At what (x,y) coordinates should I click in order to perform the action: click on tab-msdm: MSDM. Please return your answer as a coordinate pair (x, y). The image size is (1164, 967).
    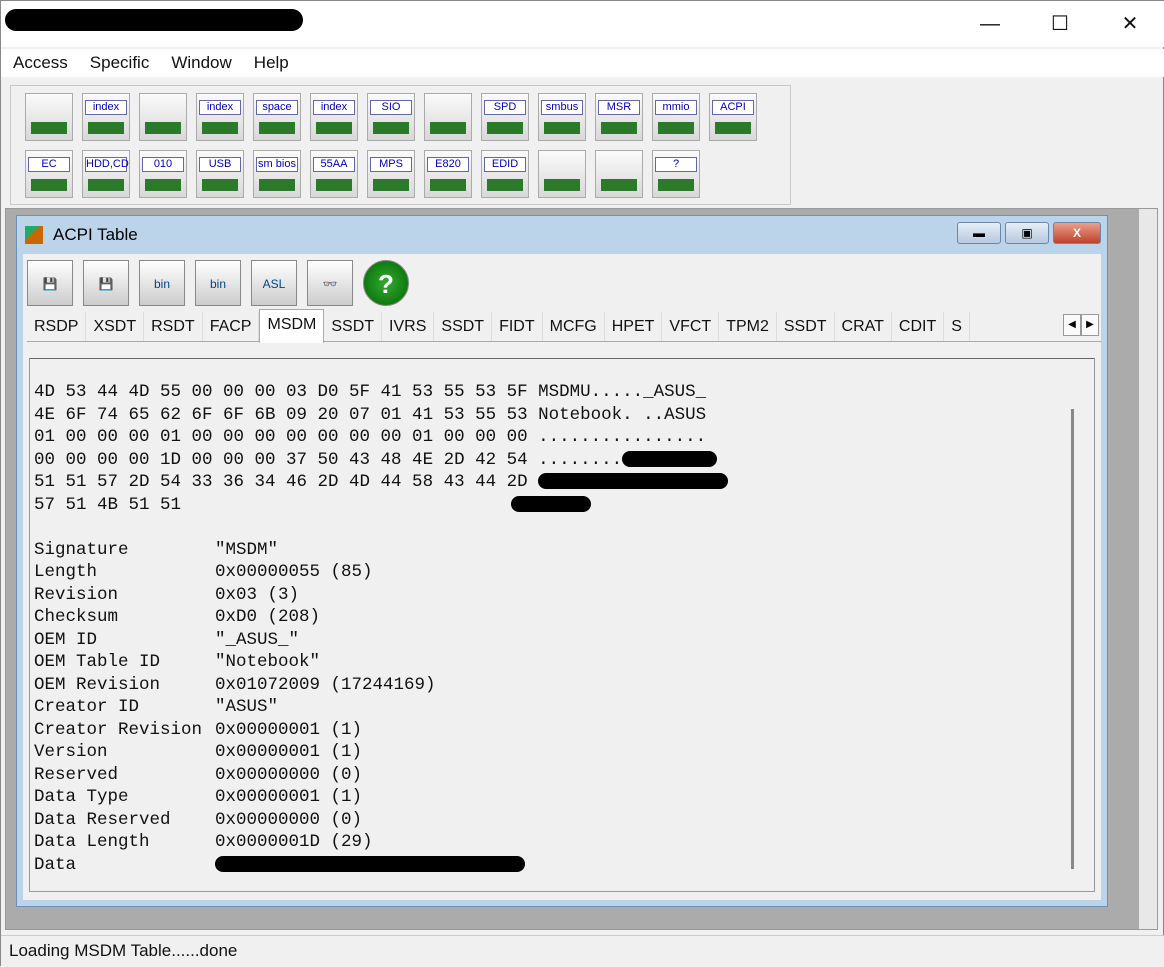
    Looking at the image, I should click on (292, 326).